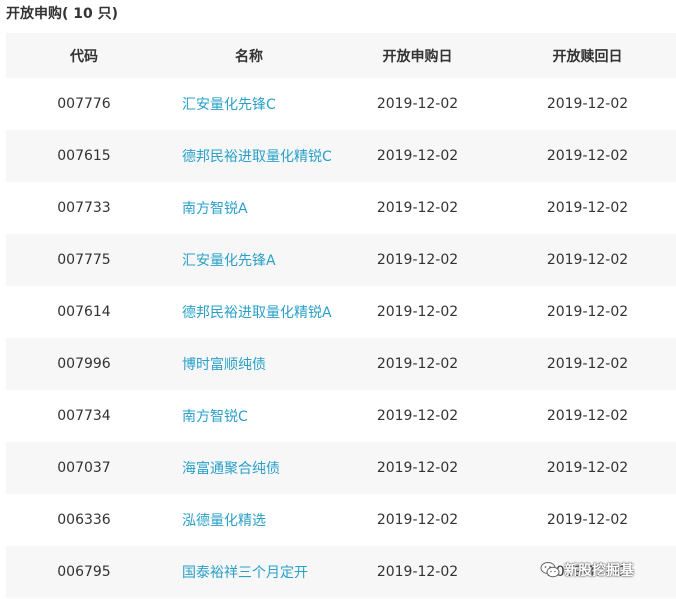 Image resolution: width=676 pixels, height=599 pixels. Describe the element at coordinates (341, 260) in the screenshot. I see `table-row: 007775 汇安量化先锋A 2019-12-02 2019-12-02` at that location.